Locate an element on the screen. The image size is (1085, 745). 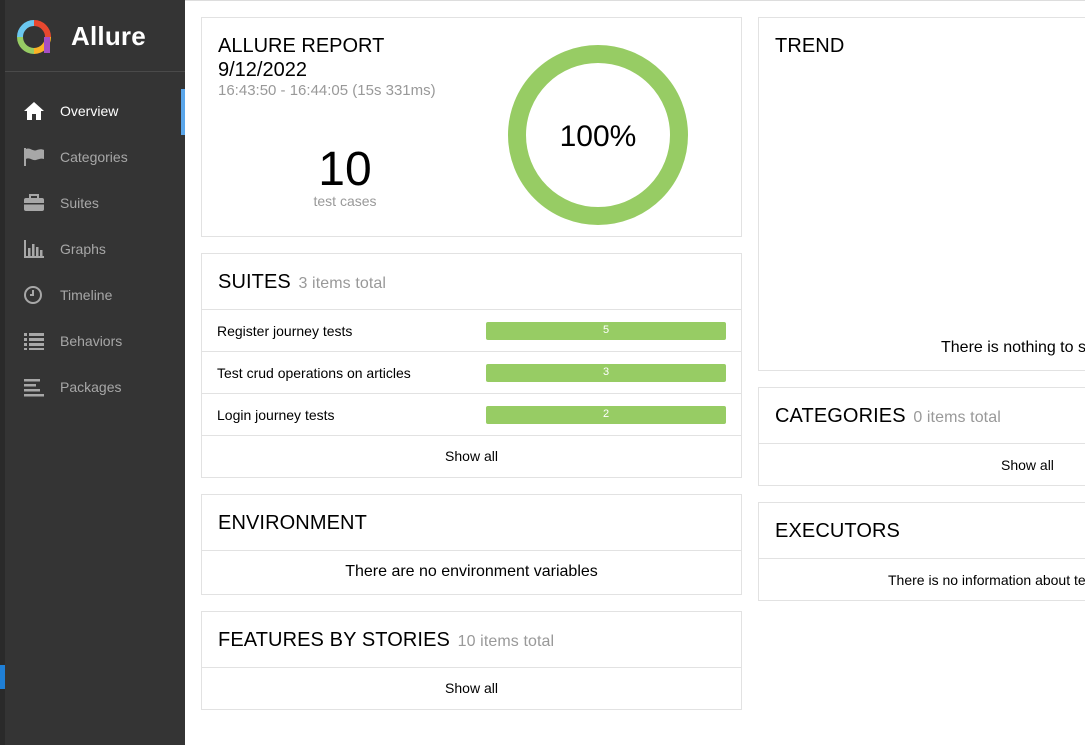
suite-status-bar: 3 is located at coordinates (606, 373).